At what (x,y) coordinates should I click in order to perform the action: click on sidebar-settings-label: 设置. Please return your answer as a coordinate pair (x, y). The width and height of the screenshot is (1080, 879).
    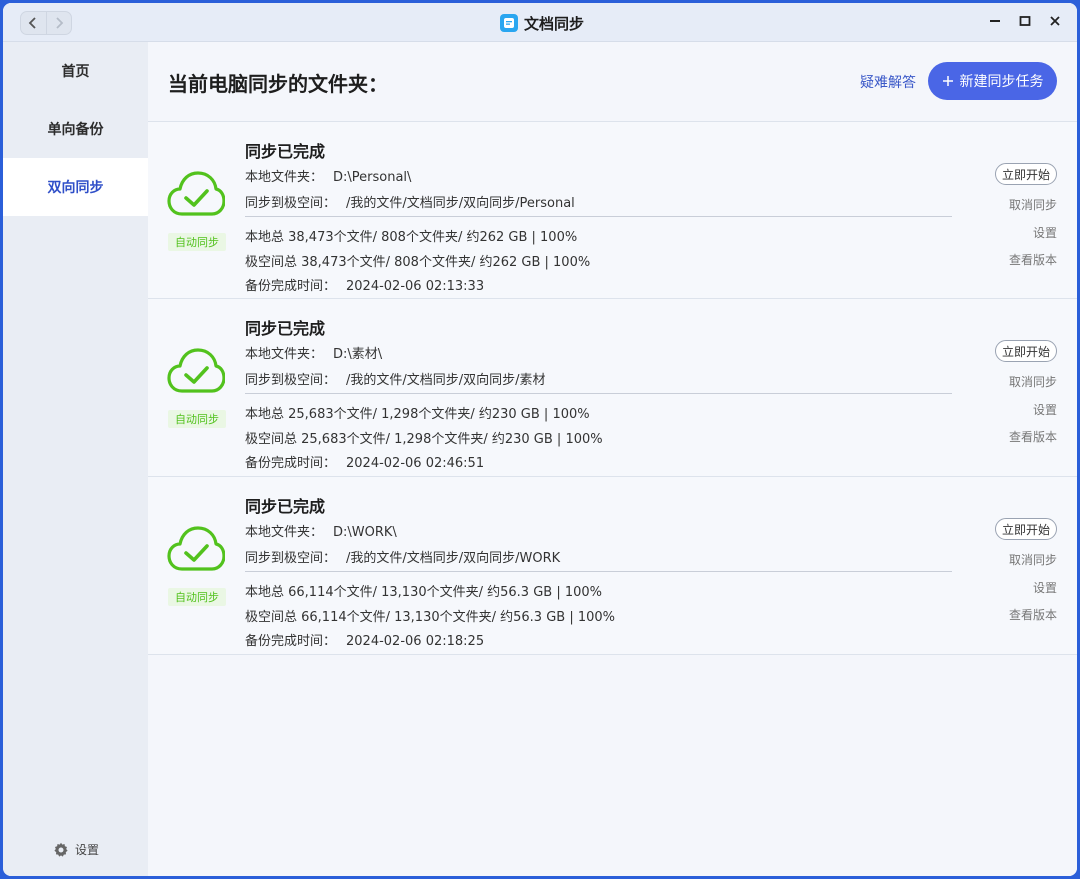
    Looking at the image, I should click on (87, 850).